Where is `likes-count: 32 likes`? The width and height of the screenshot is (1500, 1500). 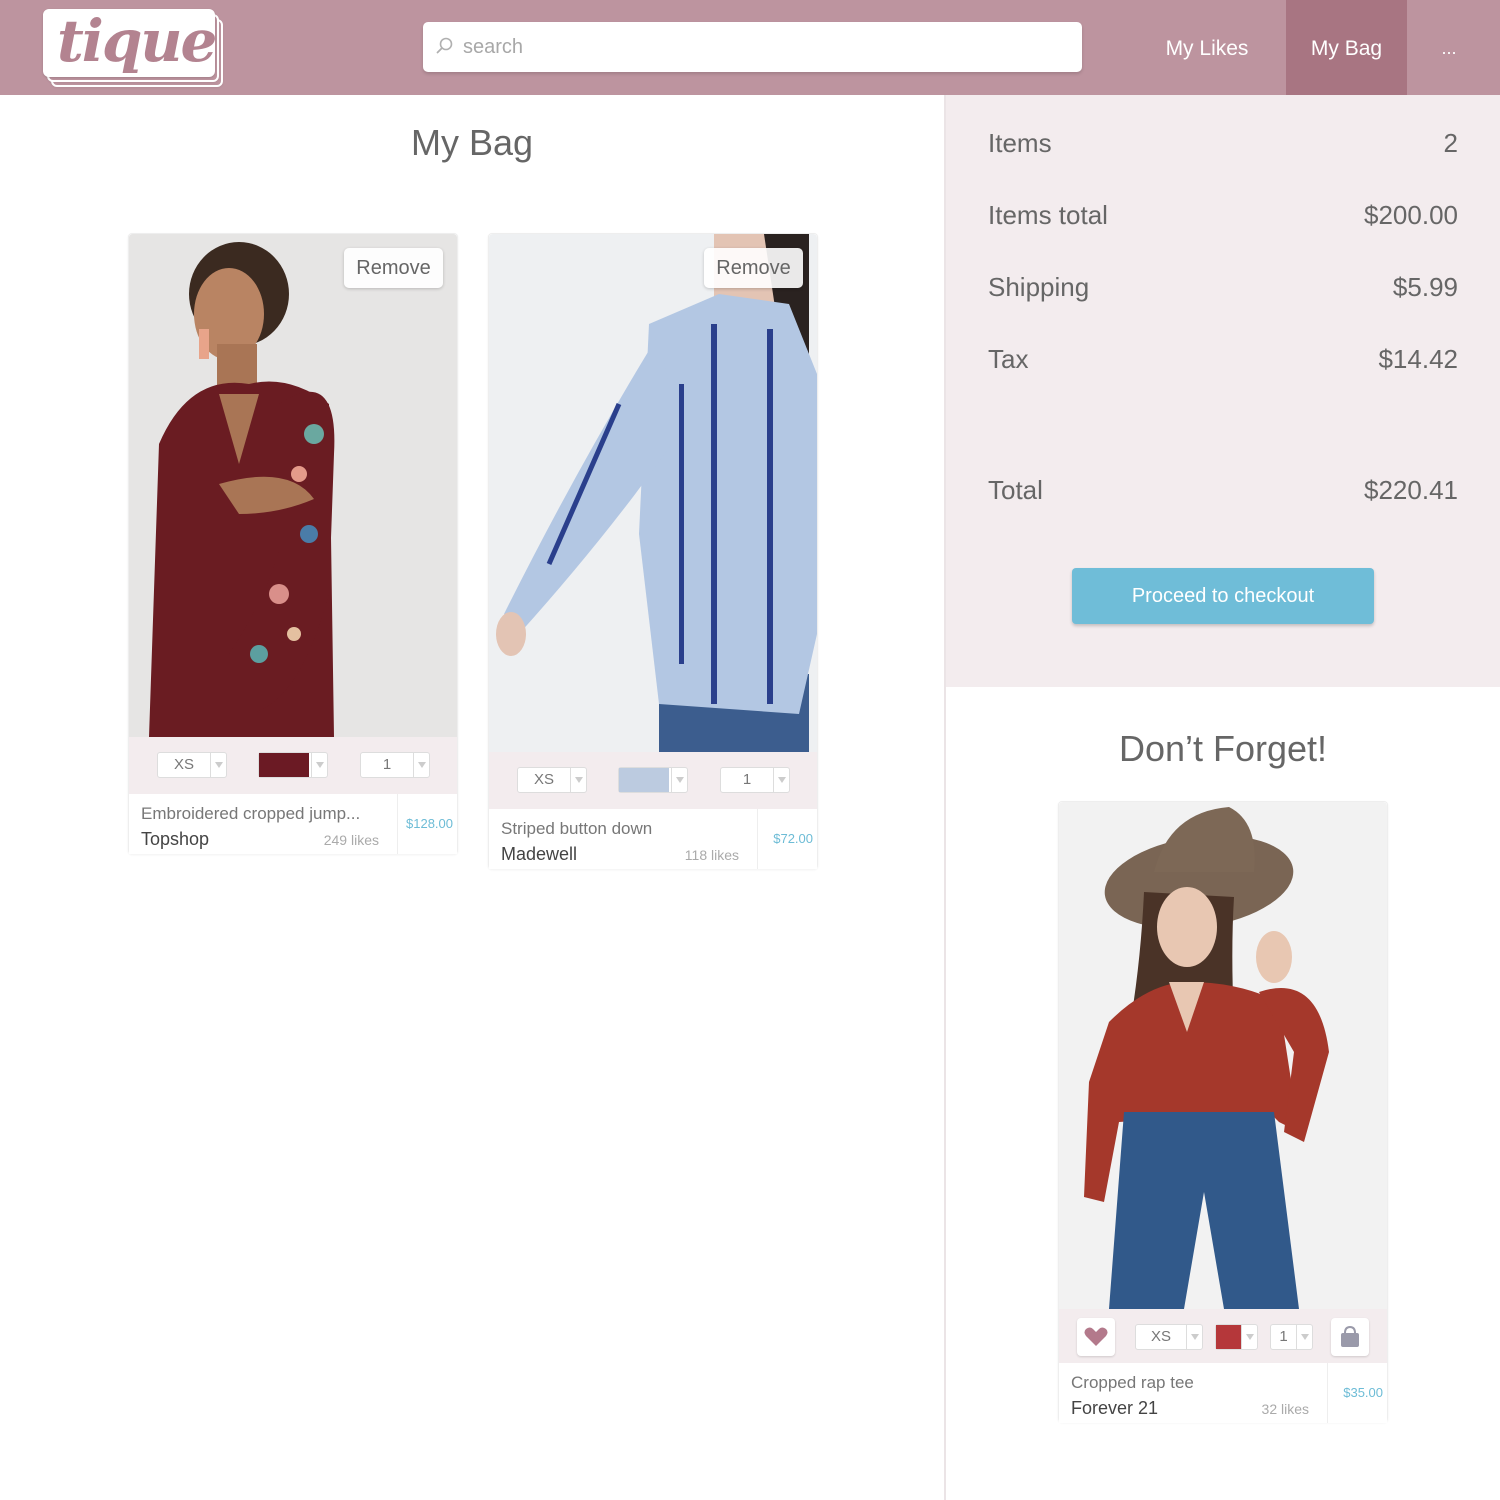 likes-count: 32 likes is located at coordinates (1285, 1409).